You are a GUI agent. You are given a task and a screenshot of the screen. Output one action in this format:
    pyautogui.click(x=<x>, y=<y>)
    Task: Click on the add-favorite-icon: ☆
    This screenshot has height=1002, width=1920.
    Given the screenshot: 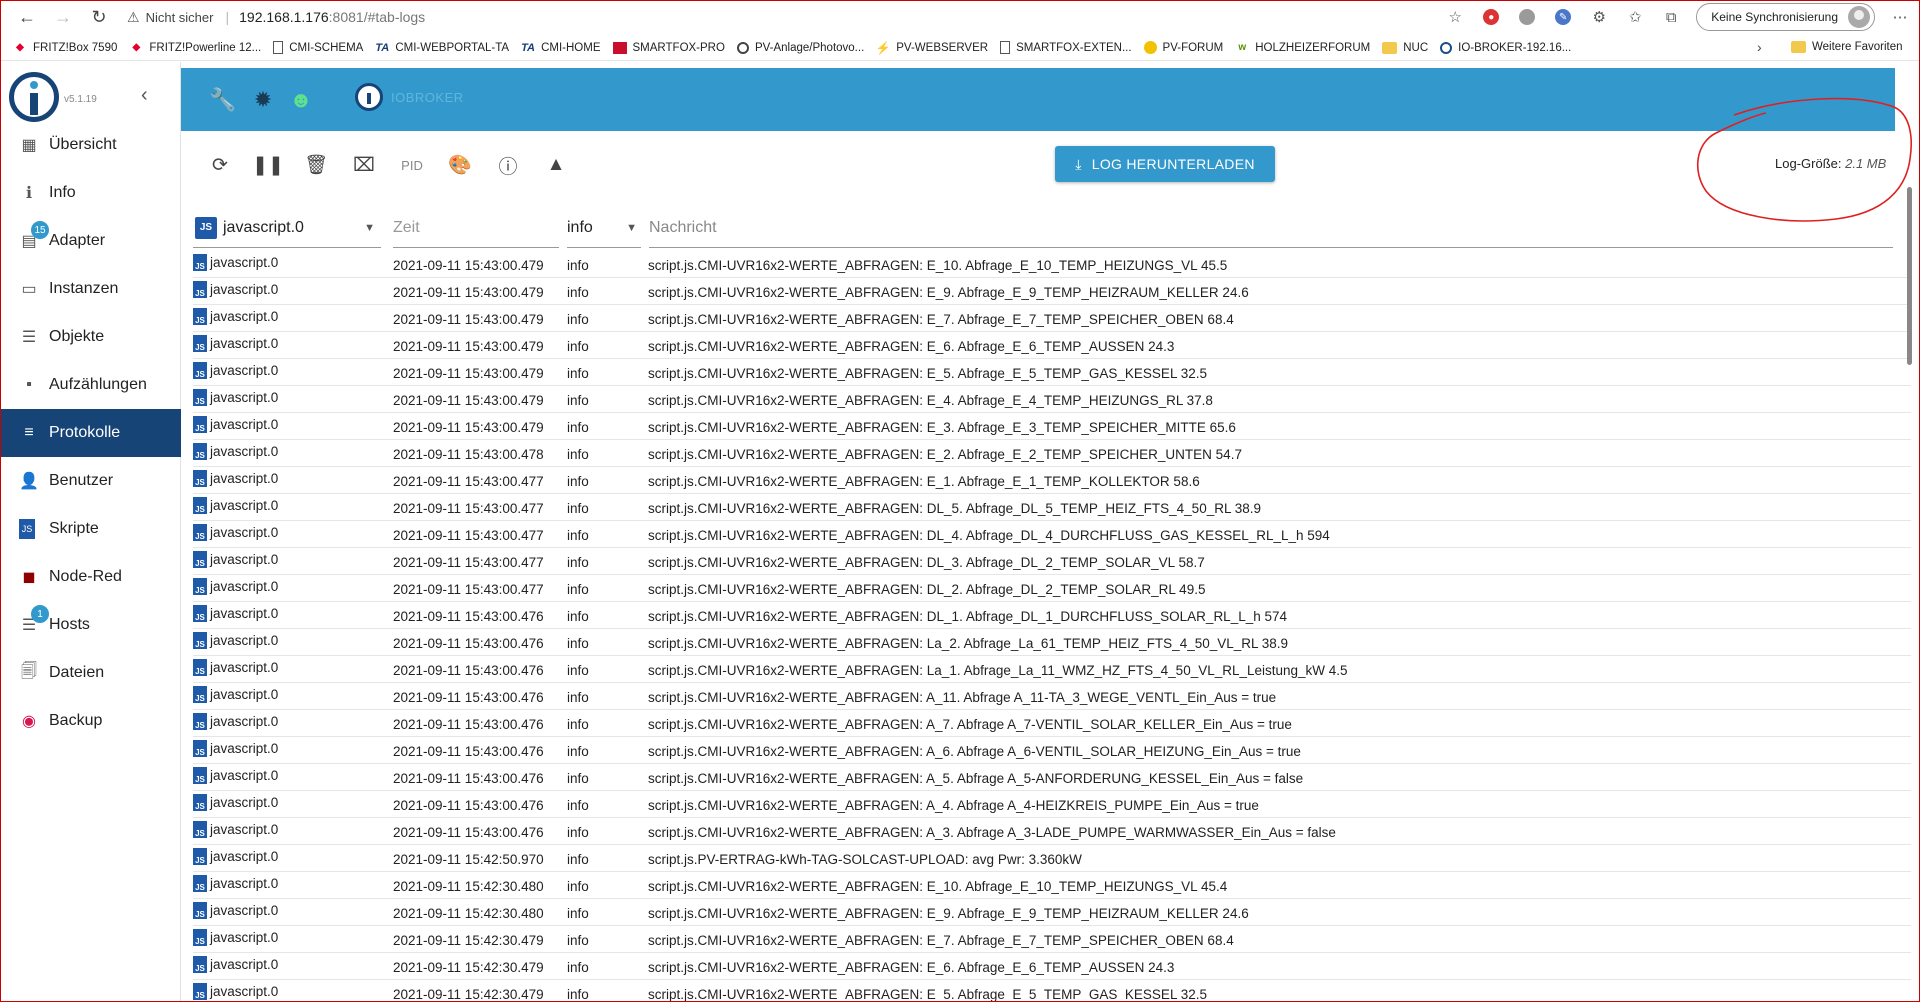 What is the action you would take?
    pyautogui.click(x=1455, y=17)
    